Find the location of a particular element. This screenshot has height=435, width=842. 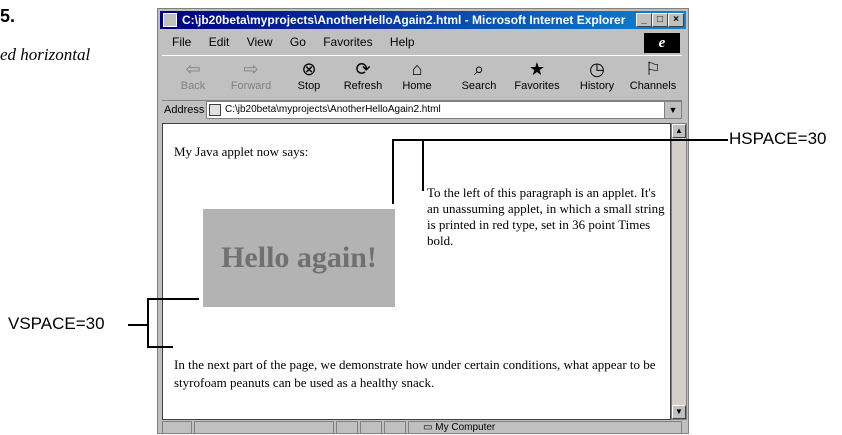

menu-bar: File Edit View Go Favorites Help is located at coordinates (423, 42).